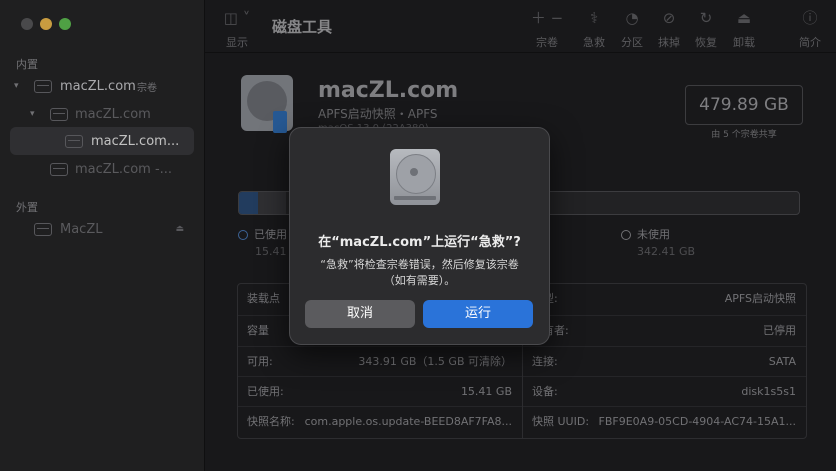 The width and height of the screenshot is (836, 471). I want to click on hard-disk-icon, so click(415, 177).